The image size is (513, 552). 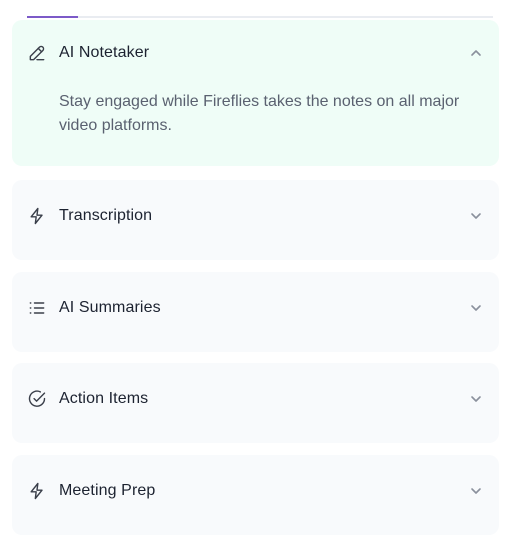 What do you see at coordinates (104, 398) in the screenshot?
I see `accordion-item-title: Action Items` at bounding box center [104, 398].